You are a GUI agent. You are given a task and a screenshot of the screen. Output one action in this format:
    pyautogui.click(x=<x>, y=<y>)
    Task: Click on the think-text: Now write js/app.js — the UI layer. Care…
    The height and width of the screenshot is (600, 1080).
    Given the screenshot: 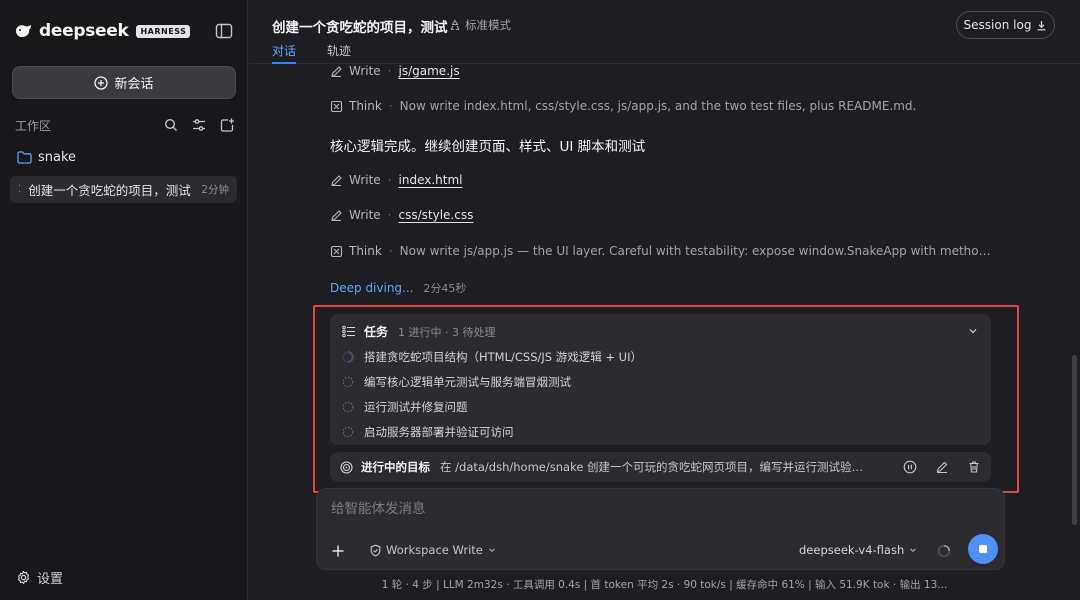 What is the action you would take?
    pyautogui.click(x=695, y=251)
    